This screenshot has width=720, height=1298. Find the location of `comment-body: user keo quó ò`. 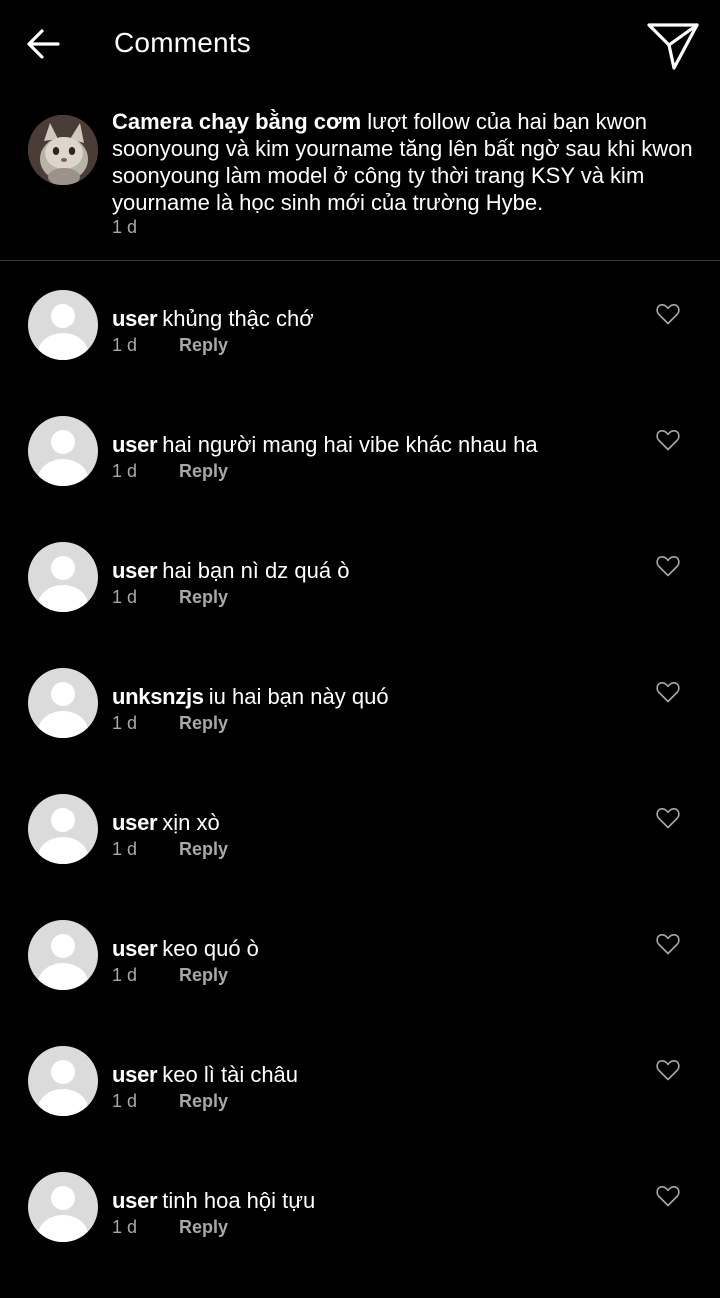

comment-body: user keo quó ò is located at coordinates (185, 948).